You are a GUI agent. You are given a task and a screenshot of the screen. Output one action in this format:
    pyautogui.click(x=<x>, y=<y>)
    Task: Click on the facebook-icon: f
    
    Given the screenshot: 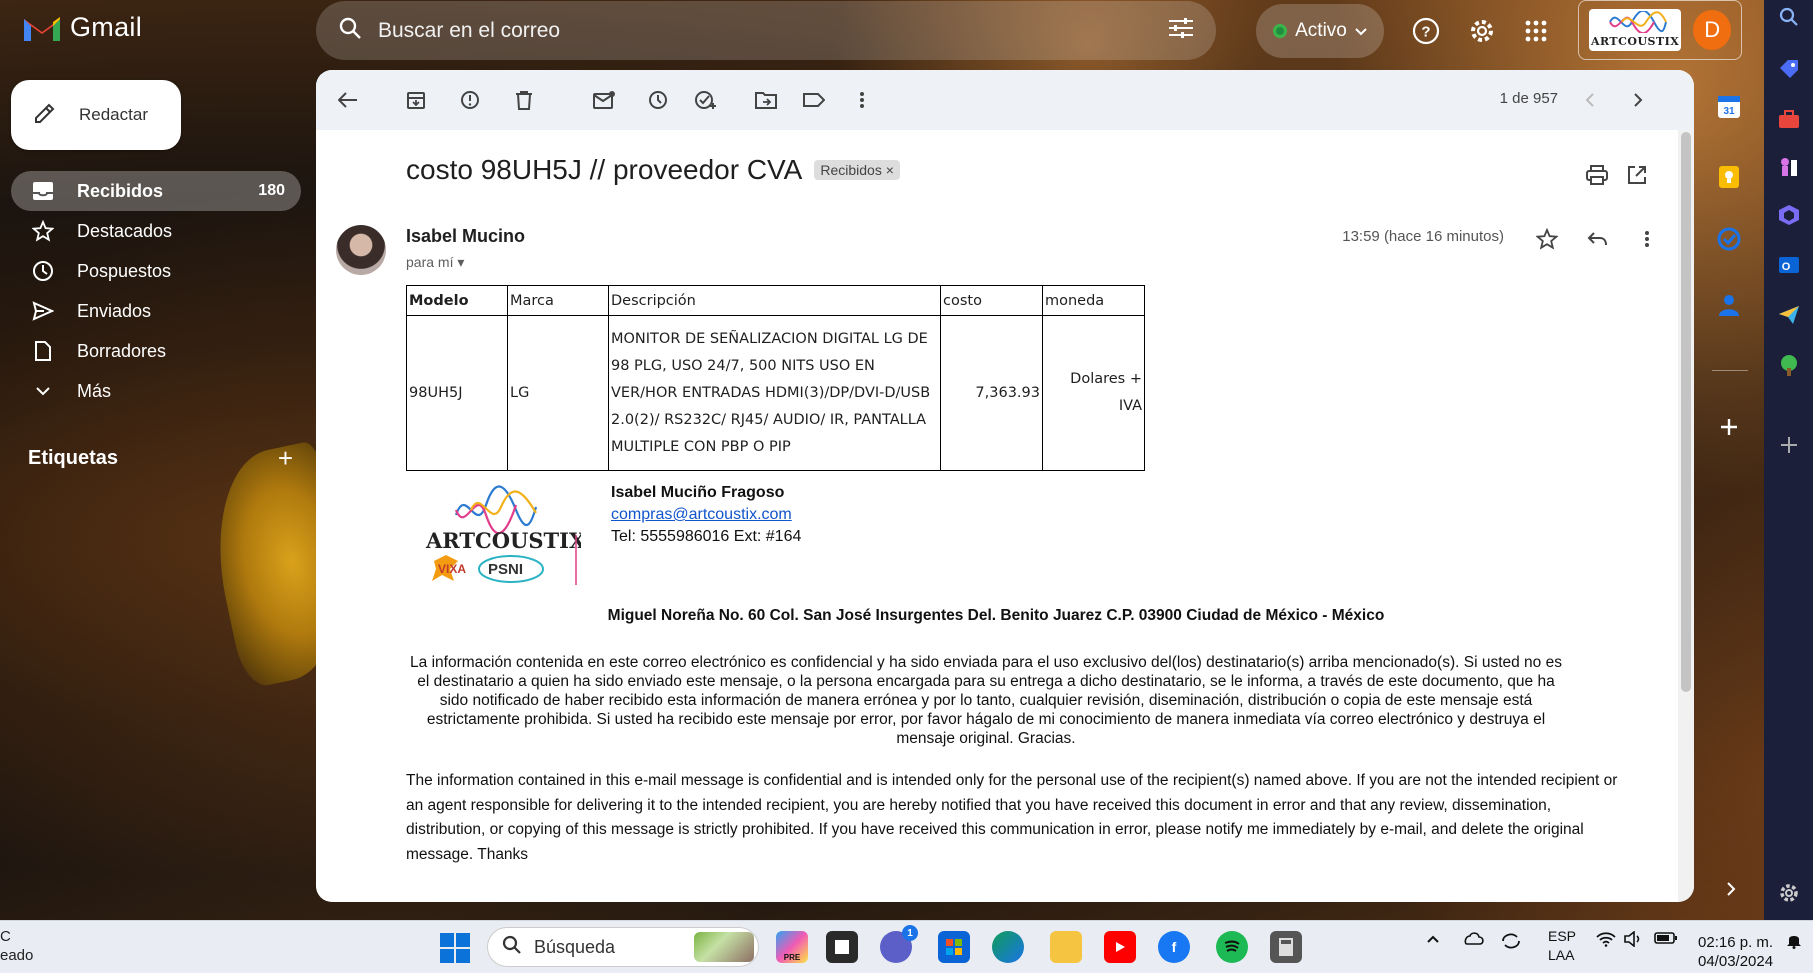 What is the action you would take?
    pyautogui.click(x=1174, y=947)
    